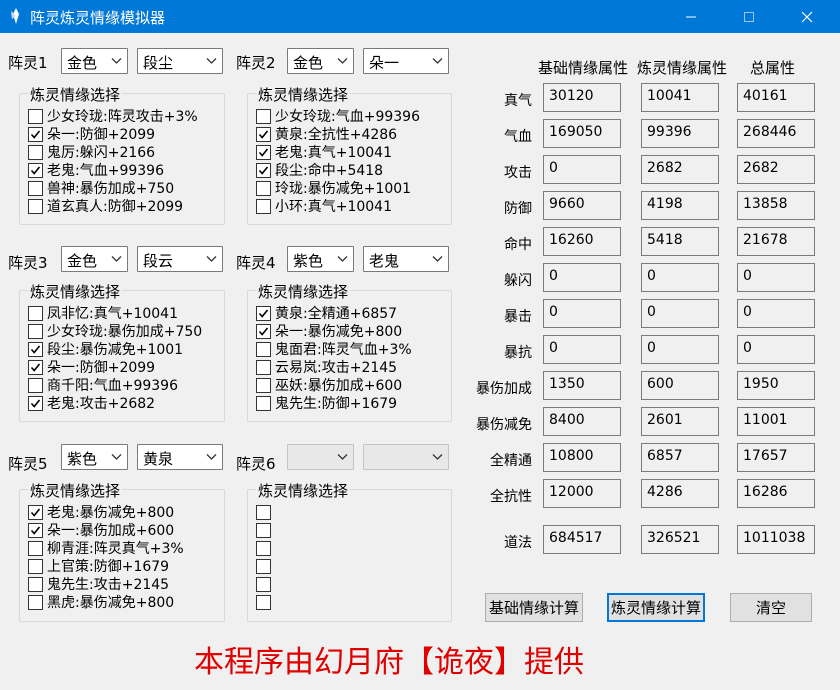 This screenshot has width=840, height=690. What do you see at coordinates (406, 457) in the screenshot?
I see `spirit-6-name-select` at bounding box center [406, 457].